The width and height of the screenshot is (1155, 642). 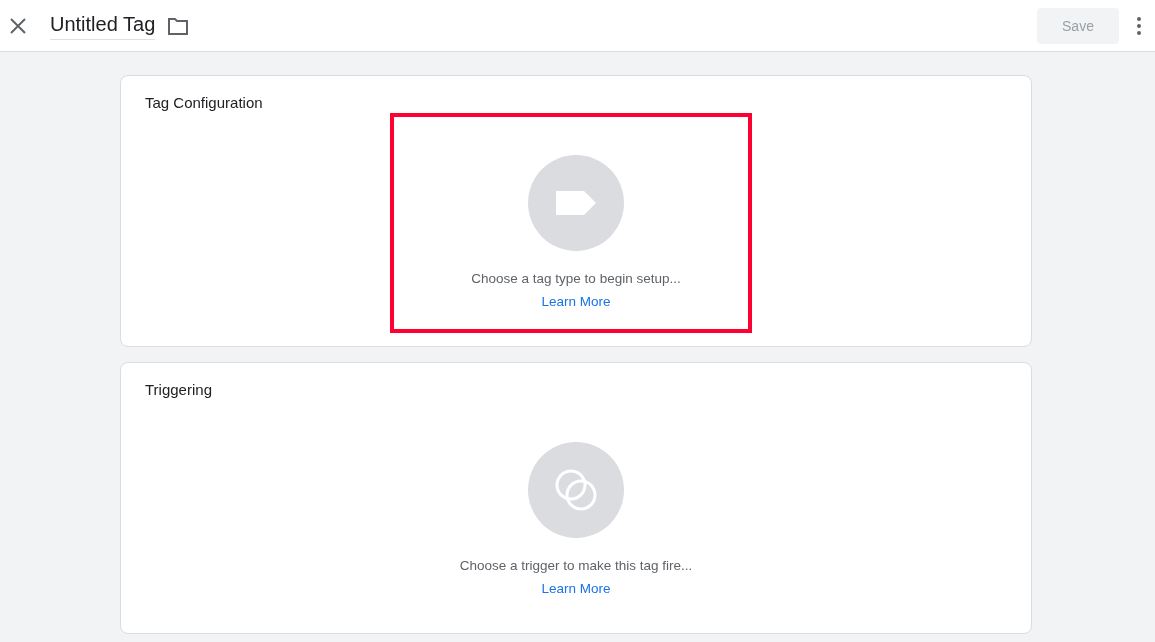 What do you see at coordinates (178, 389) in the screenshot?
I see `card-title: Triggering` at bounding box center [178, 389].